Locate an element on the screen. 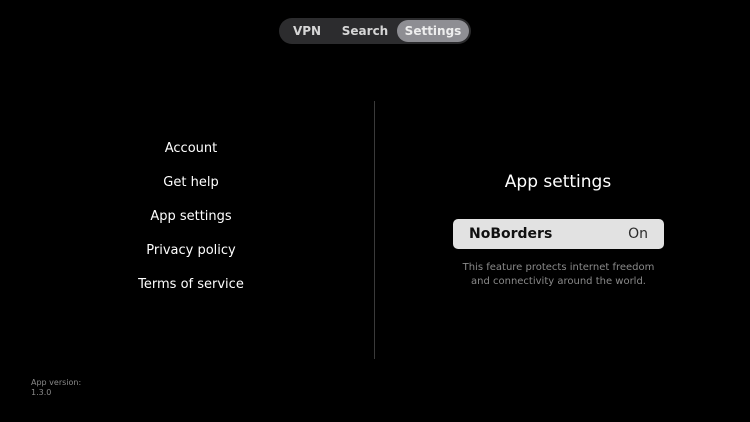 This screenshot has height=422, width=750. menu-item-privacy-policy: Privacy policy is located at coordinates (191, 257).